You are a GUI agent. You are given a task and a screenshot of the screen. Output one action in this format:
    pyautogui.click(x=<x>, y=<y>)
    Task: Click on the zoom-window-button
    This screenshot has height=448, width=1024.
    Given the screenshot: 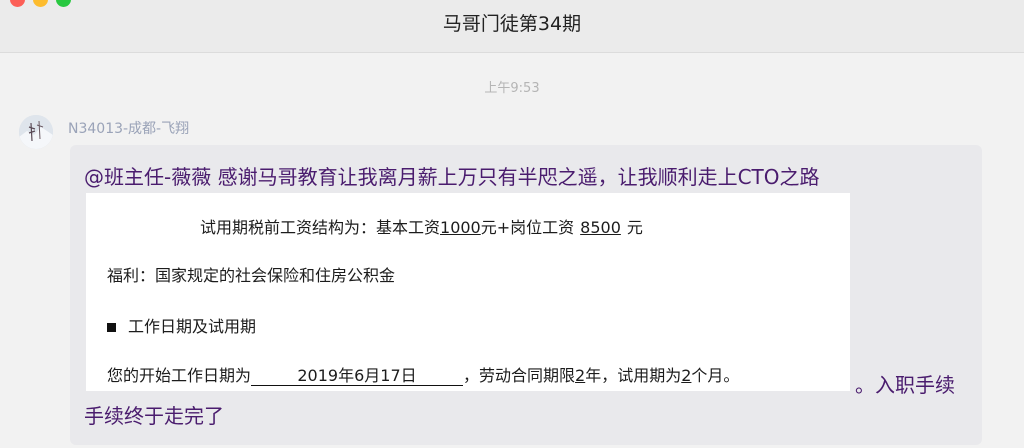 What is the action you would take?
    pyautogui.click(x=63, y=3)
    